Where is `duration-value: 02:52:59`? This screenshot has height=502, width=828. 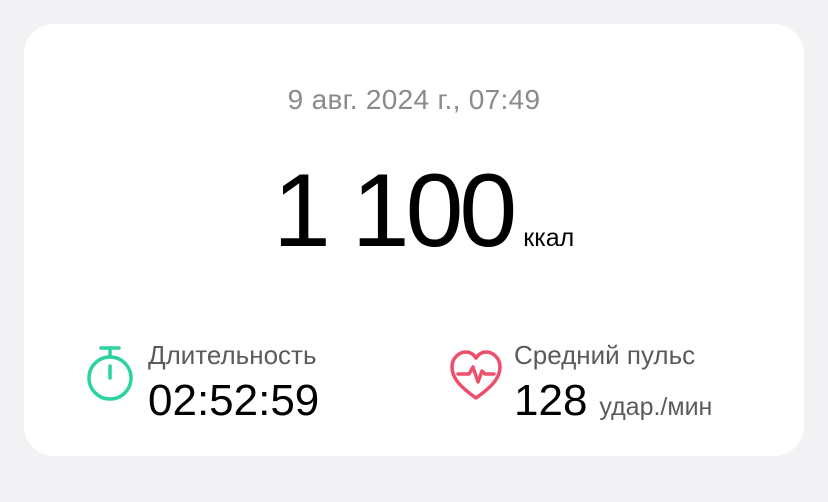
duration-value: 02:52:59 is located at coordinates (234, 400).